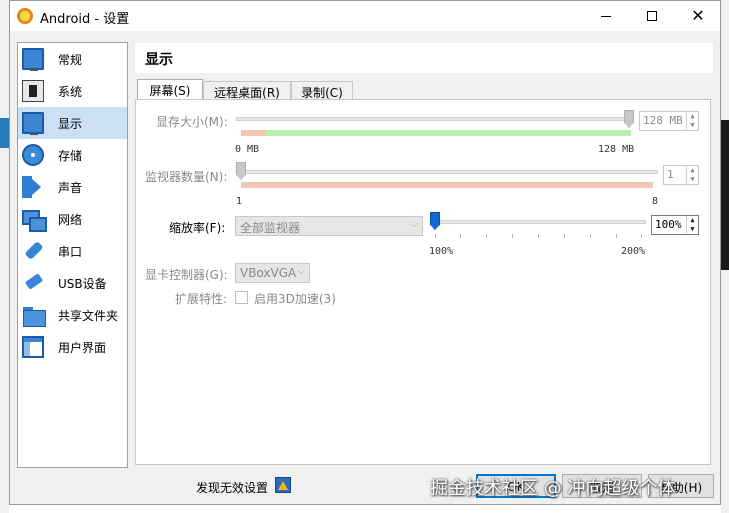 This screenshot has height=513, width=729. What do you see at coordinates (34, 315) in the screenshot?
I see `folder-icon` at bounding box center [34, 315].